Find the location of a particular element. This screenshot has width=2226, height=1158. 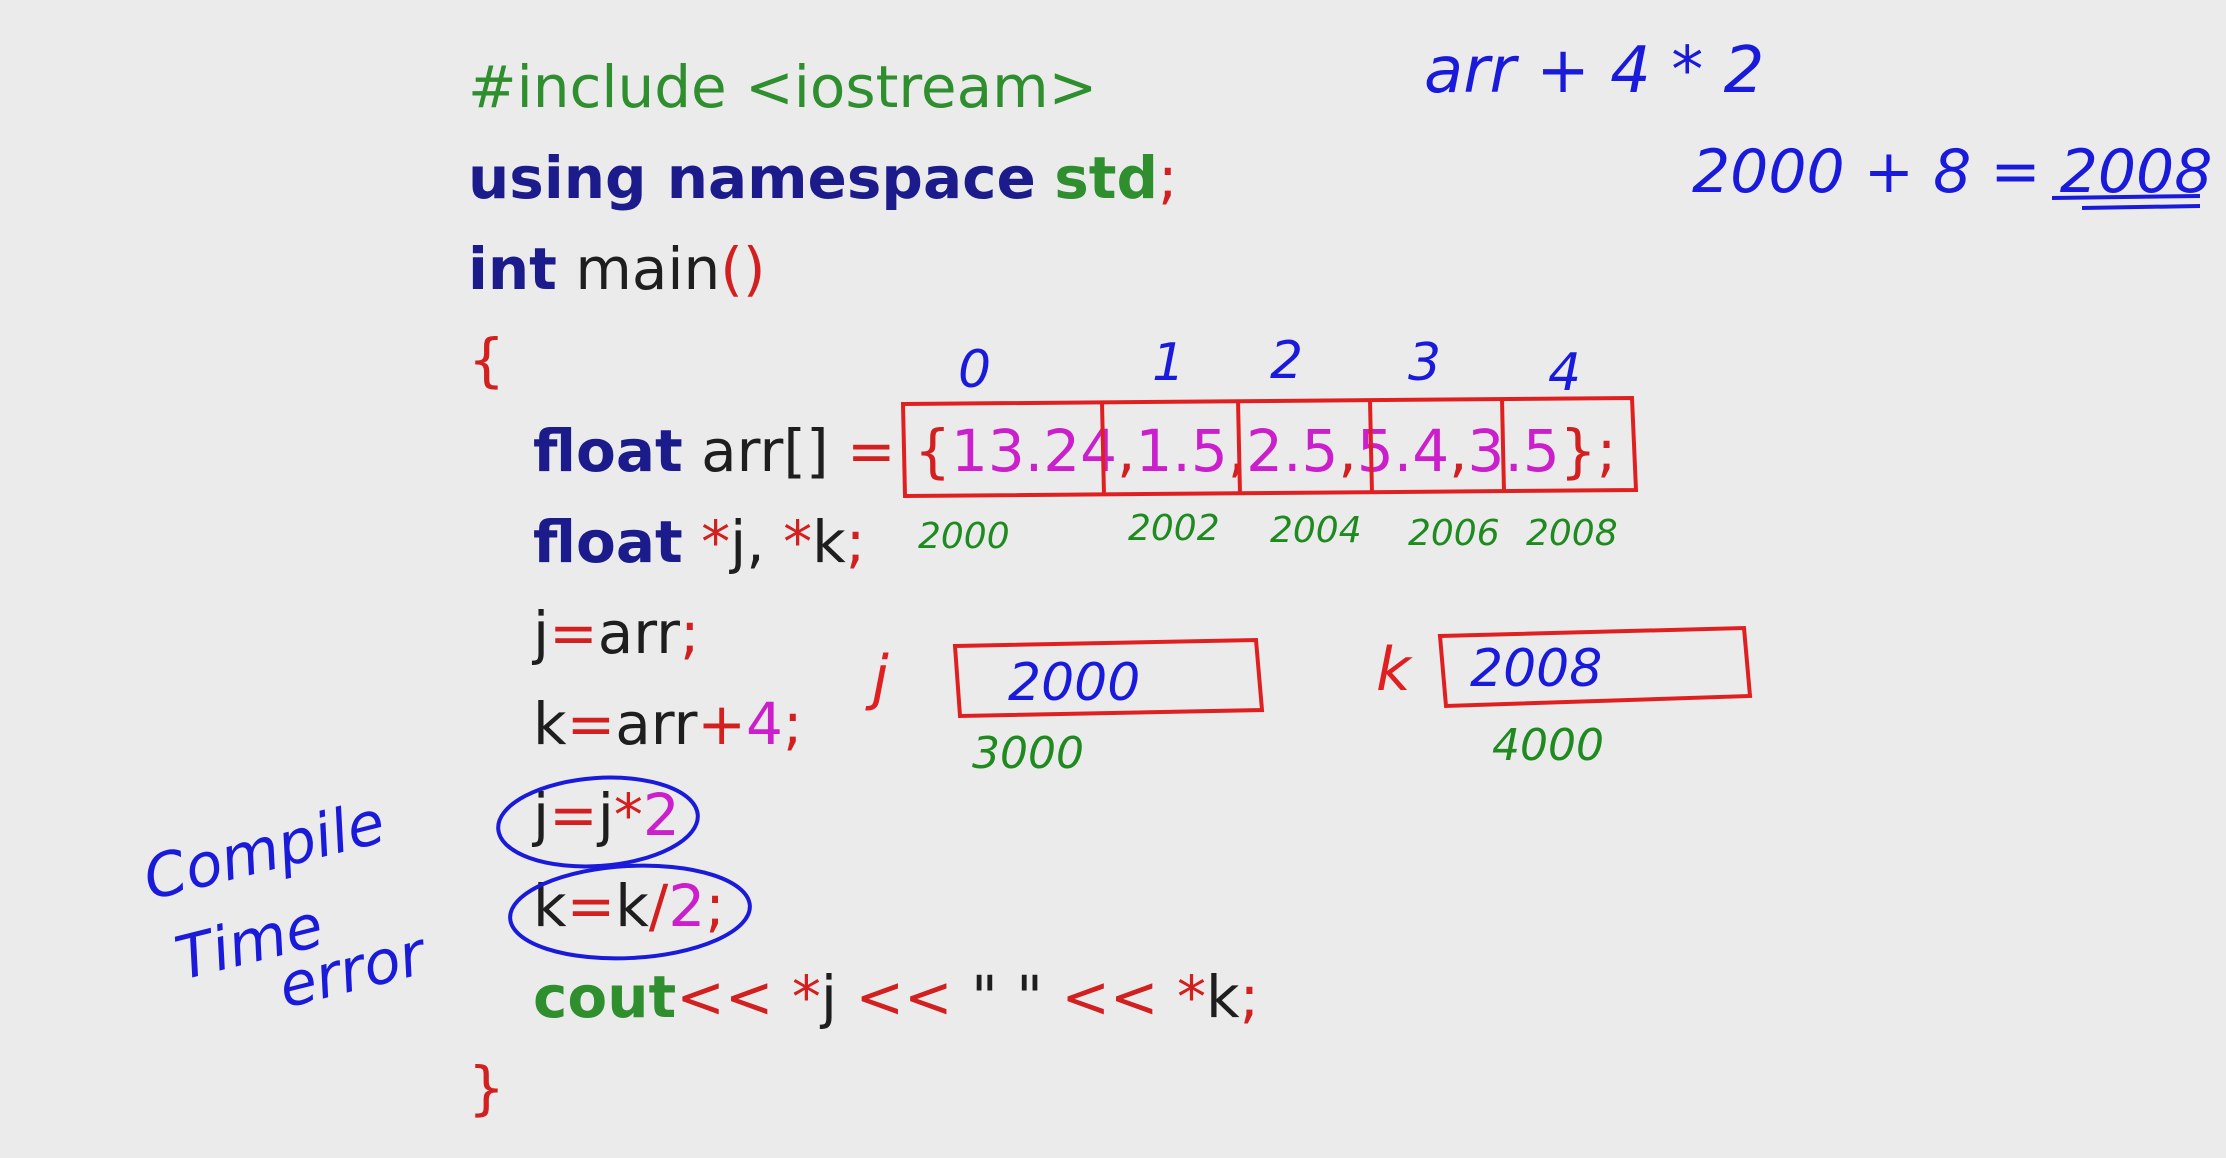

j-pointer-address: 3000 is located at coordinates (1028, 753).